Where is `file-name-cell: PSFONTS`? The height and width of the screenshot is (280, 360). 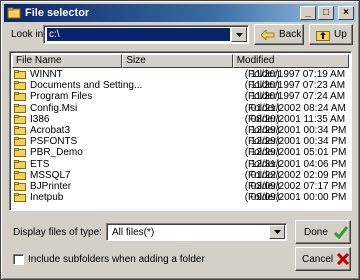
file-name-cell: PSFONTS is located at coordinates (100, 141).